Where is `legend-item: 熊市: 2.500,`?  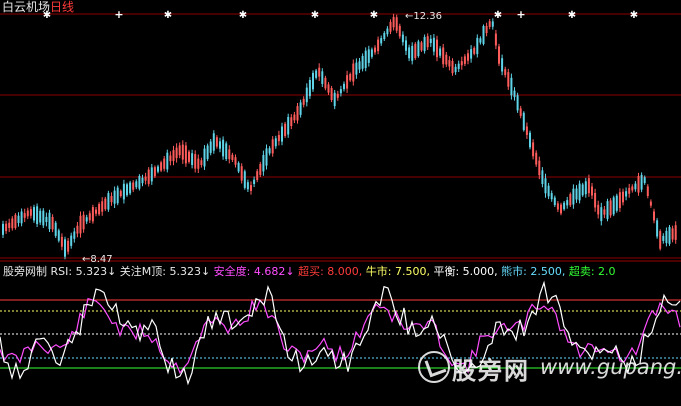 legend-item: 熊市: 2.500, is located at coordinates (531, 271).